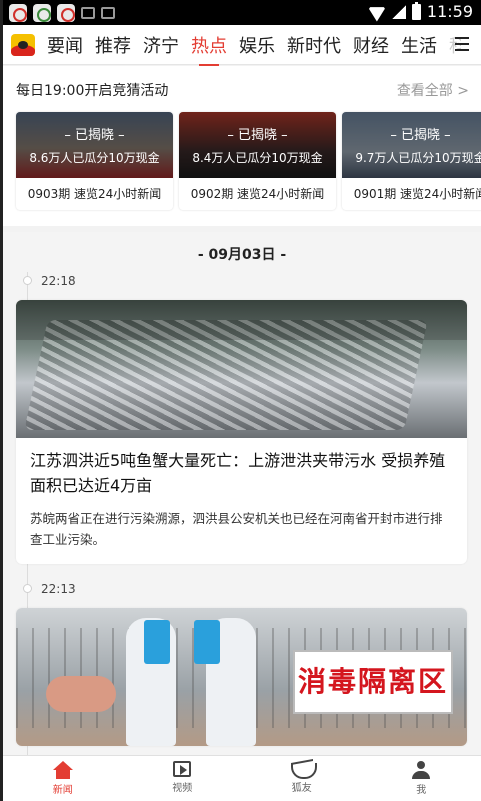 This screenshot has height=801, width=481. I want to click on wifi-icon, so click(377, 12).